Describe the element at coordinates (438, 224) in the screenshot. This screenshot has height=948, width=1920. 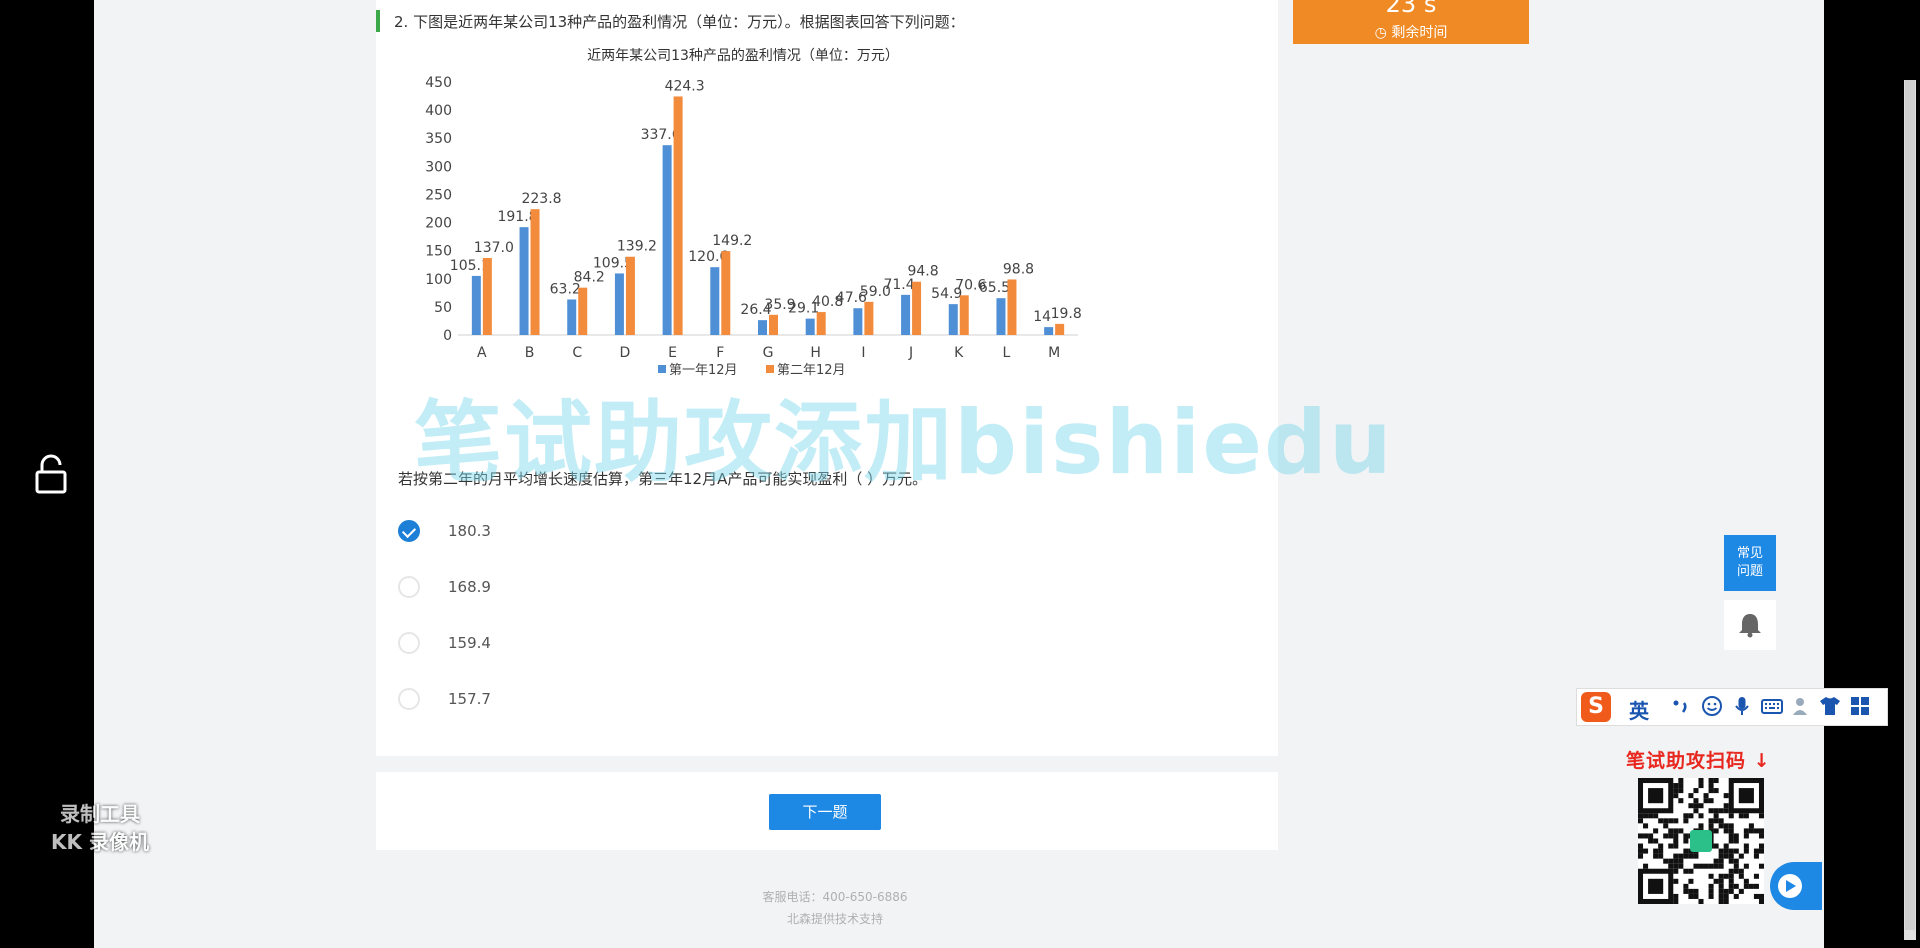
I see `y-tick-label: 200` at that location.